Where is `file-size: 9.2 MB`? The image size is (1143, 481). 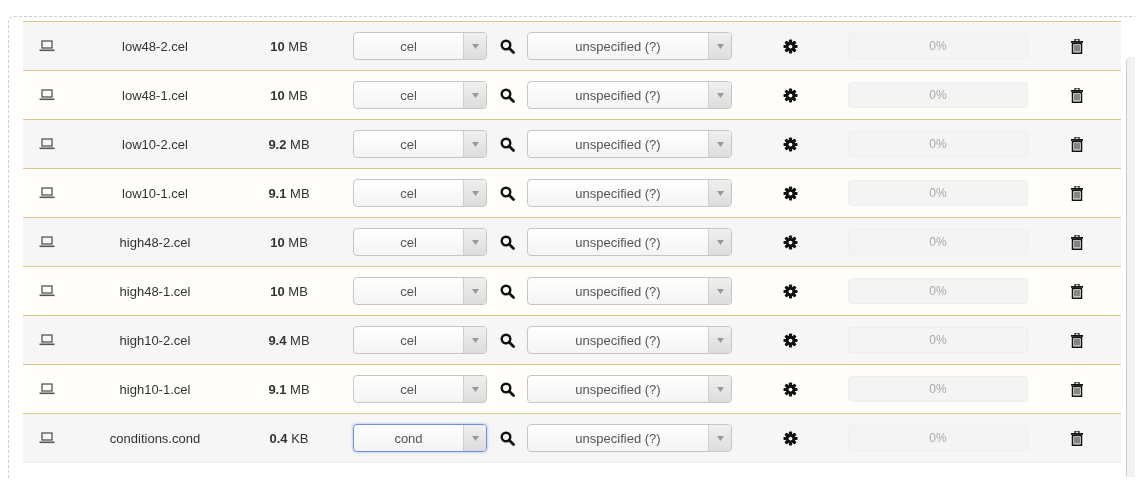
file-size: 9.2 MB is located at coordinates (289, 144).